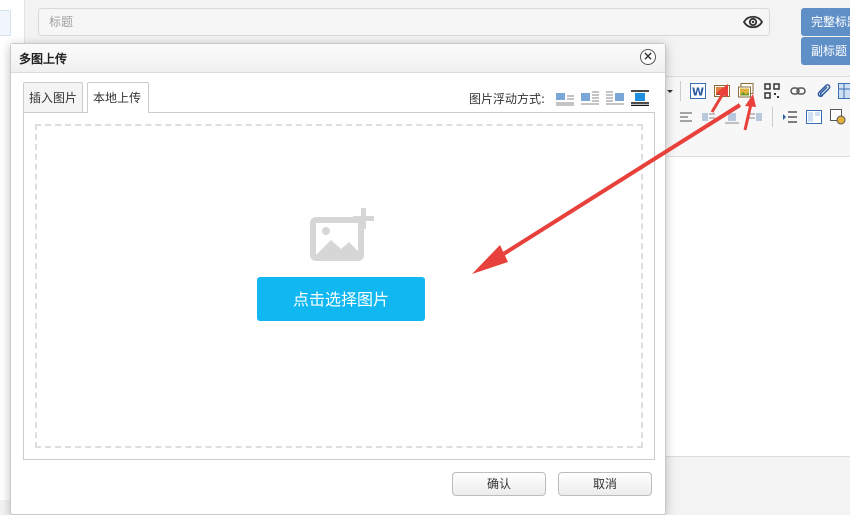  Describe the element at coordinates (507, 98) in the screenshot. I see `float-mode-label: 图片浮动方式:` at that location.